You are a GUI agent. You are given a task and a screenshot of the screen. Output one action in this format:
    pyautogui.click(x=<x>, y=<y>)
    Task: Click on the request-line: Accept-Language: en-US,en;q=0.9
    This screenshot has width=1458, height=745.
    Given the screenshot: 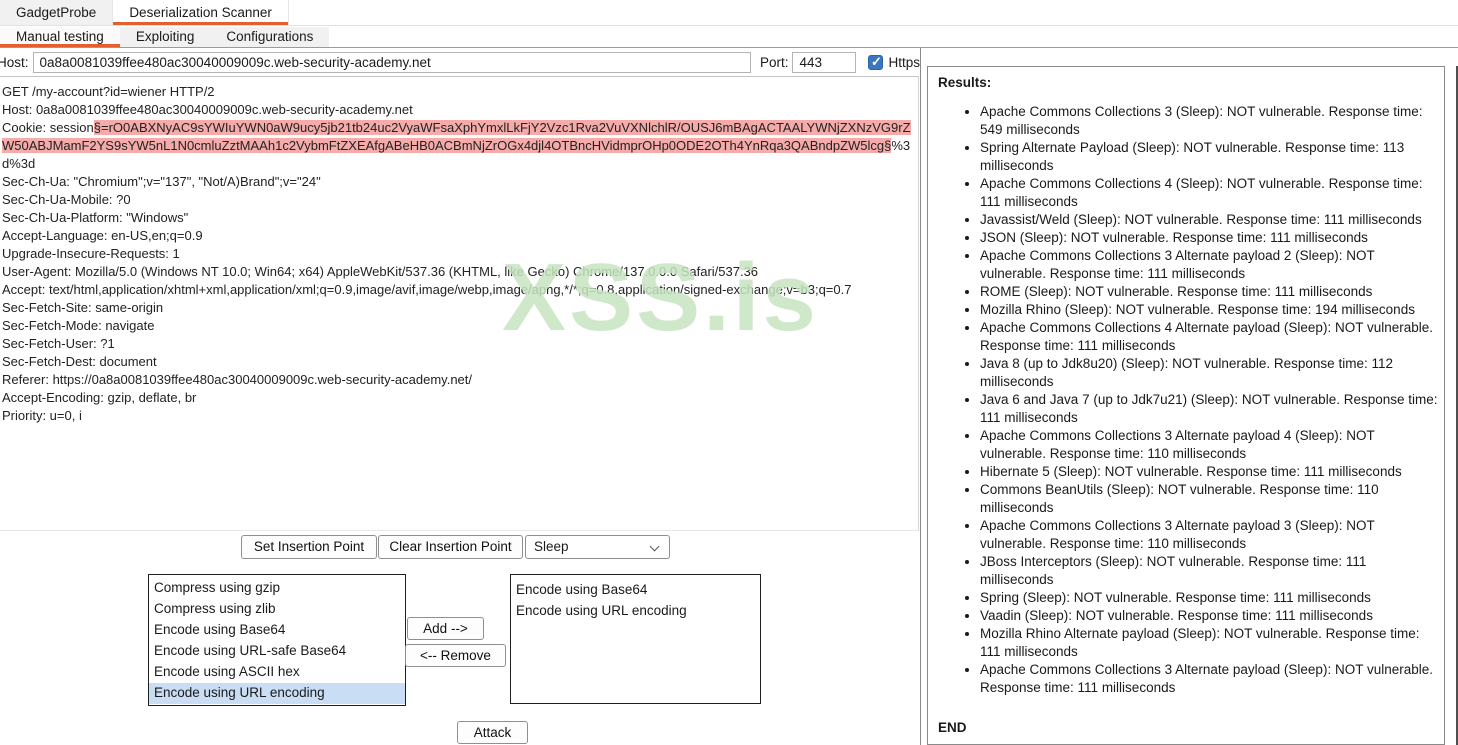 What is the action you would take?
    pyautogui.click(x=102, y=235)
    